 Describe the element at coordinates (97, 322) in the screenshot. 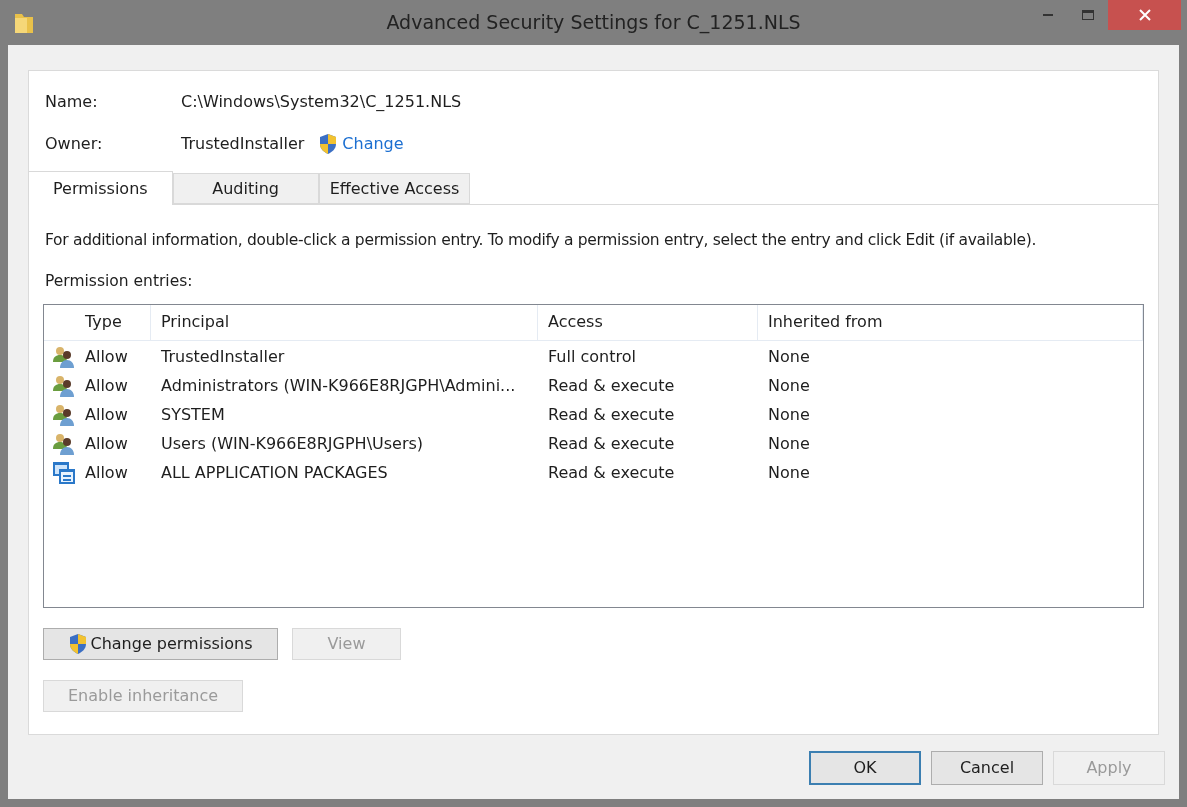

I see `column-header: Type` at that location.